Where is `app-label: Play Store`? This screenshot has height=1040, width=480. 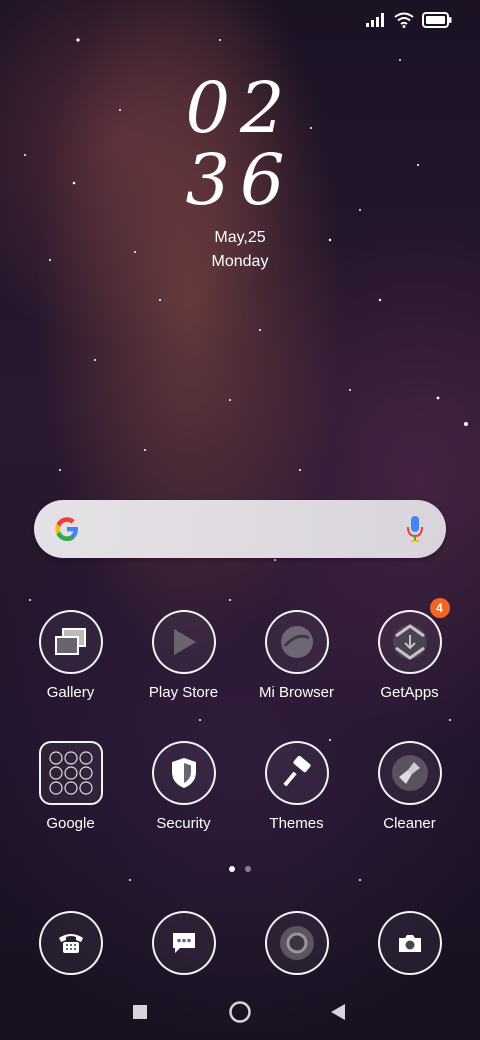
app-label: Play Store is located at coordinates (183, 692).